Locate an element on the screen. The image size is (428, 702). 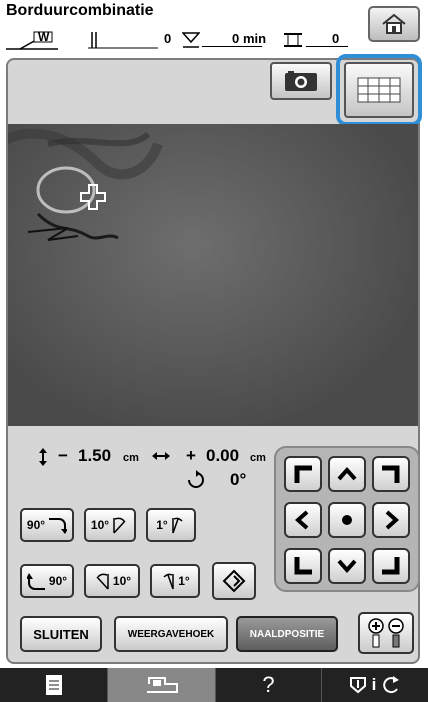
move-up-button is located at coordinates (347, 474).